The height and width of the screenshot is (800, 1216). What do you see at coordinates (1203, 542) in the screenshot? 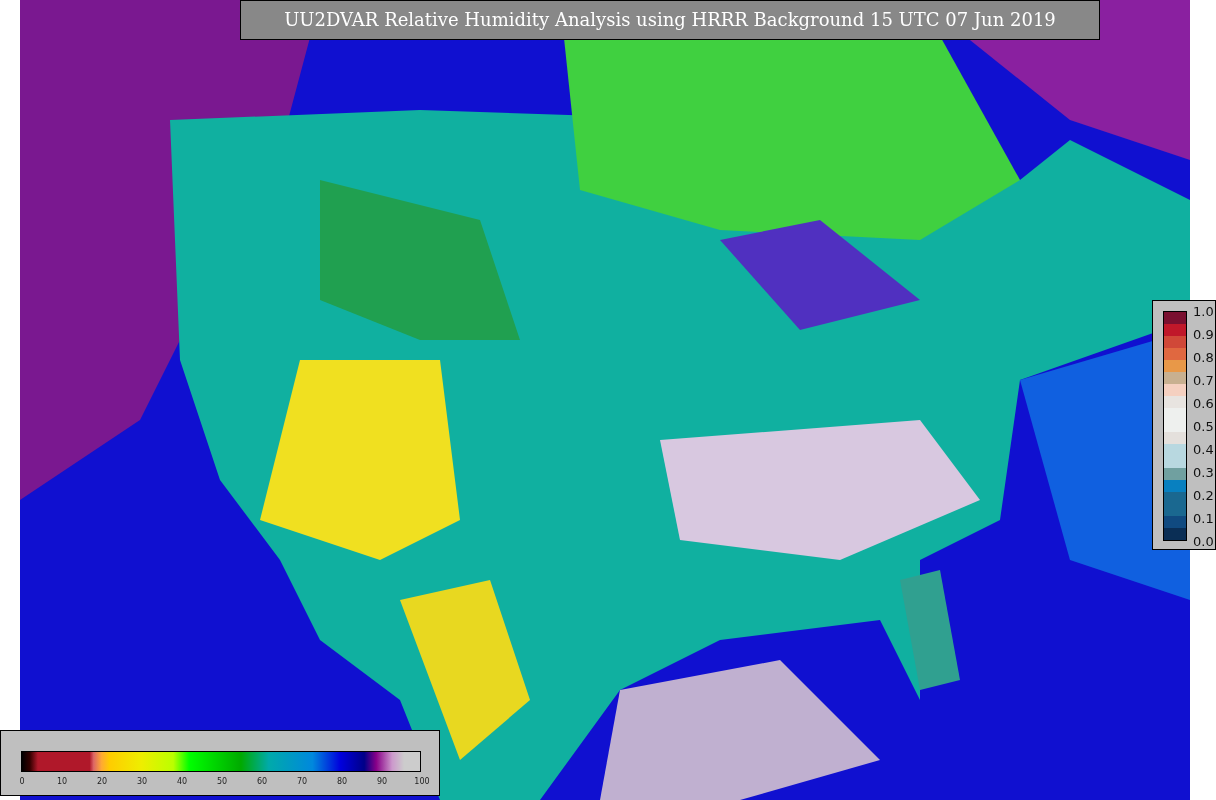
I see `tick-label: 0.0` at bounding box center [1203, 542].